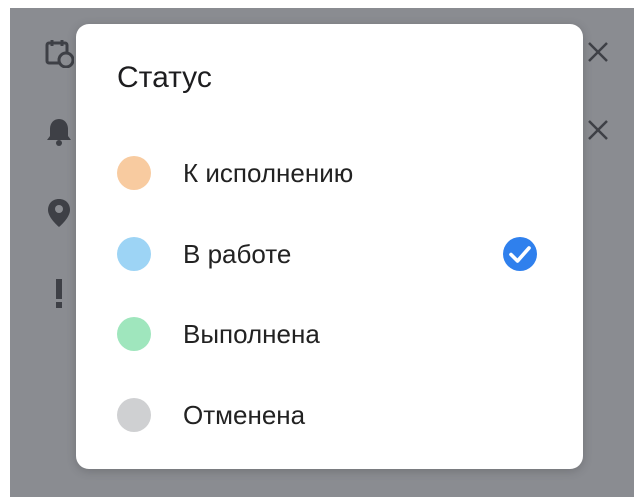  Describe the element at coordinates (329, 333) in the screenshot. I see `status-option-done: Выполнена` at that location.